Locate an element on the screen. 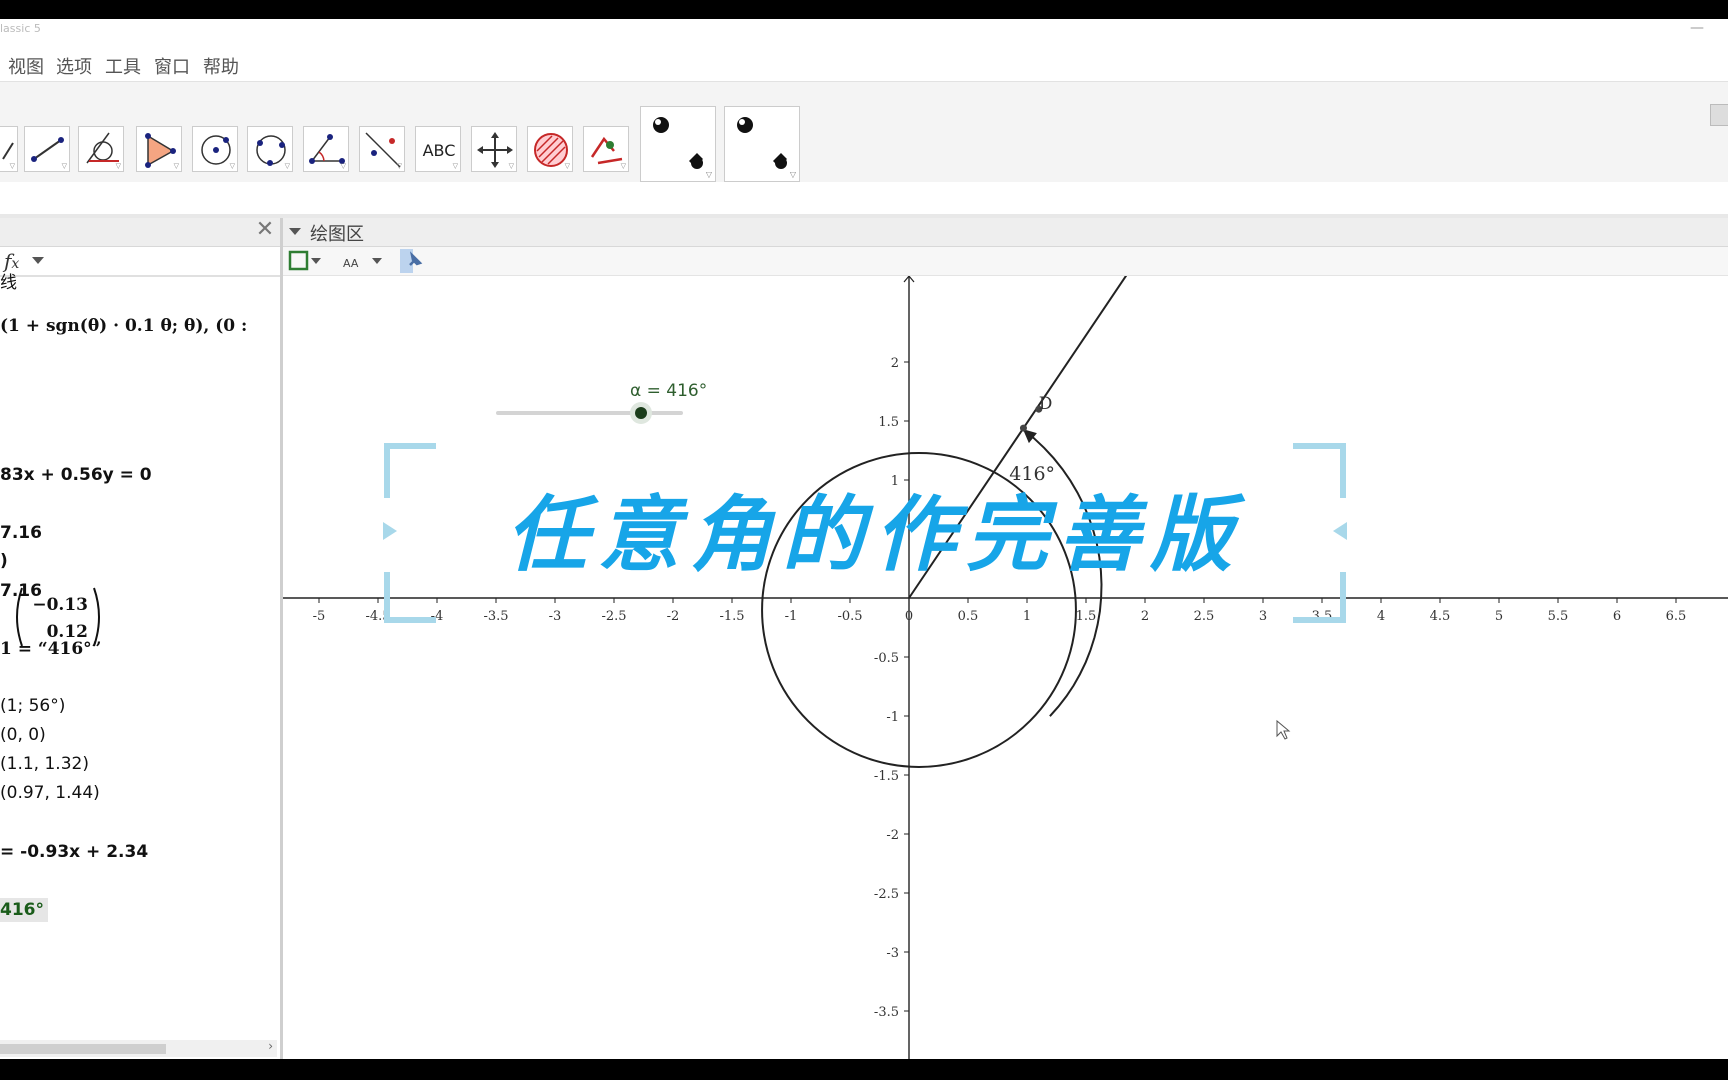  color-swatch-icon is located at coordinates (298, 260).